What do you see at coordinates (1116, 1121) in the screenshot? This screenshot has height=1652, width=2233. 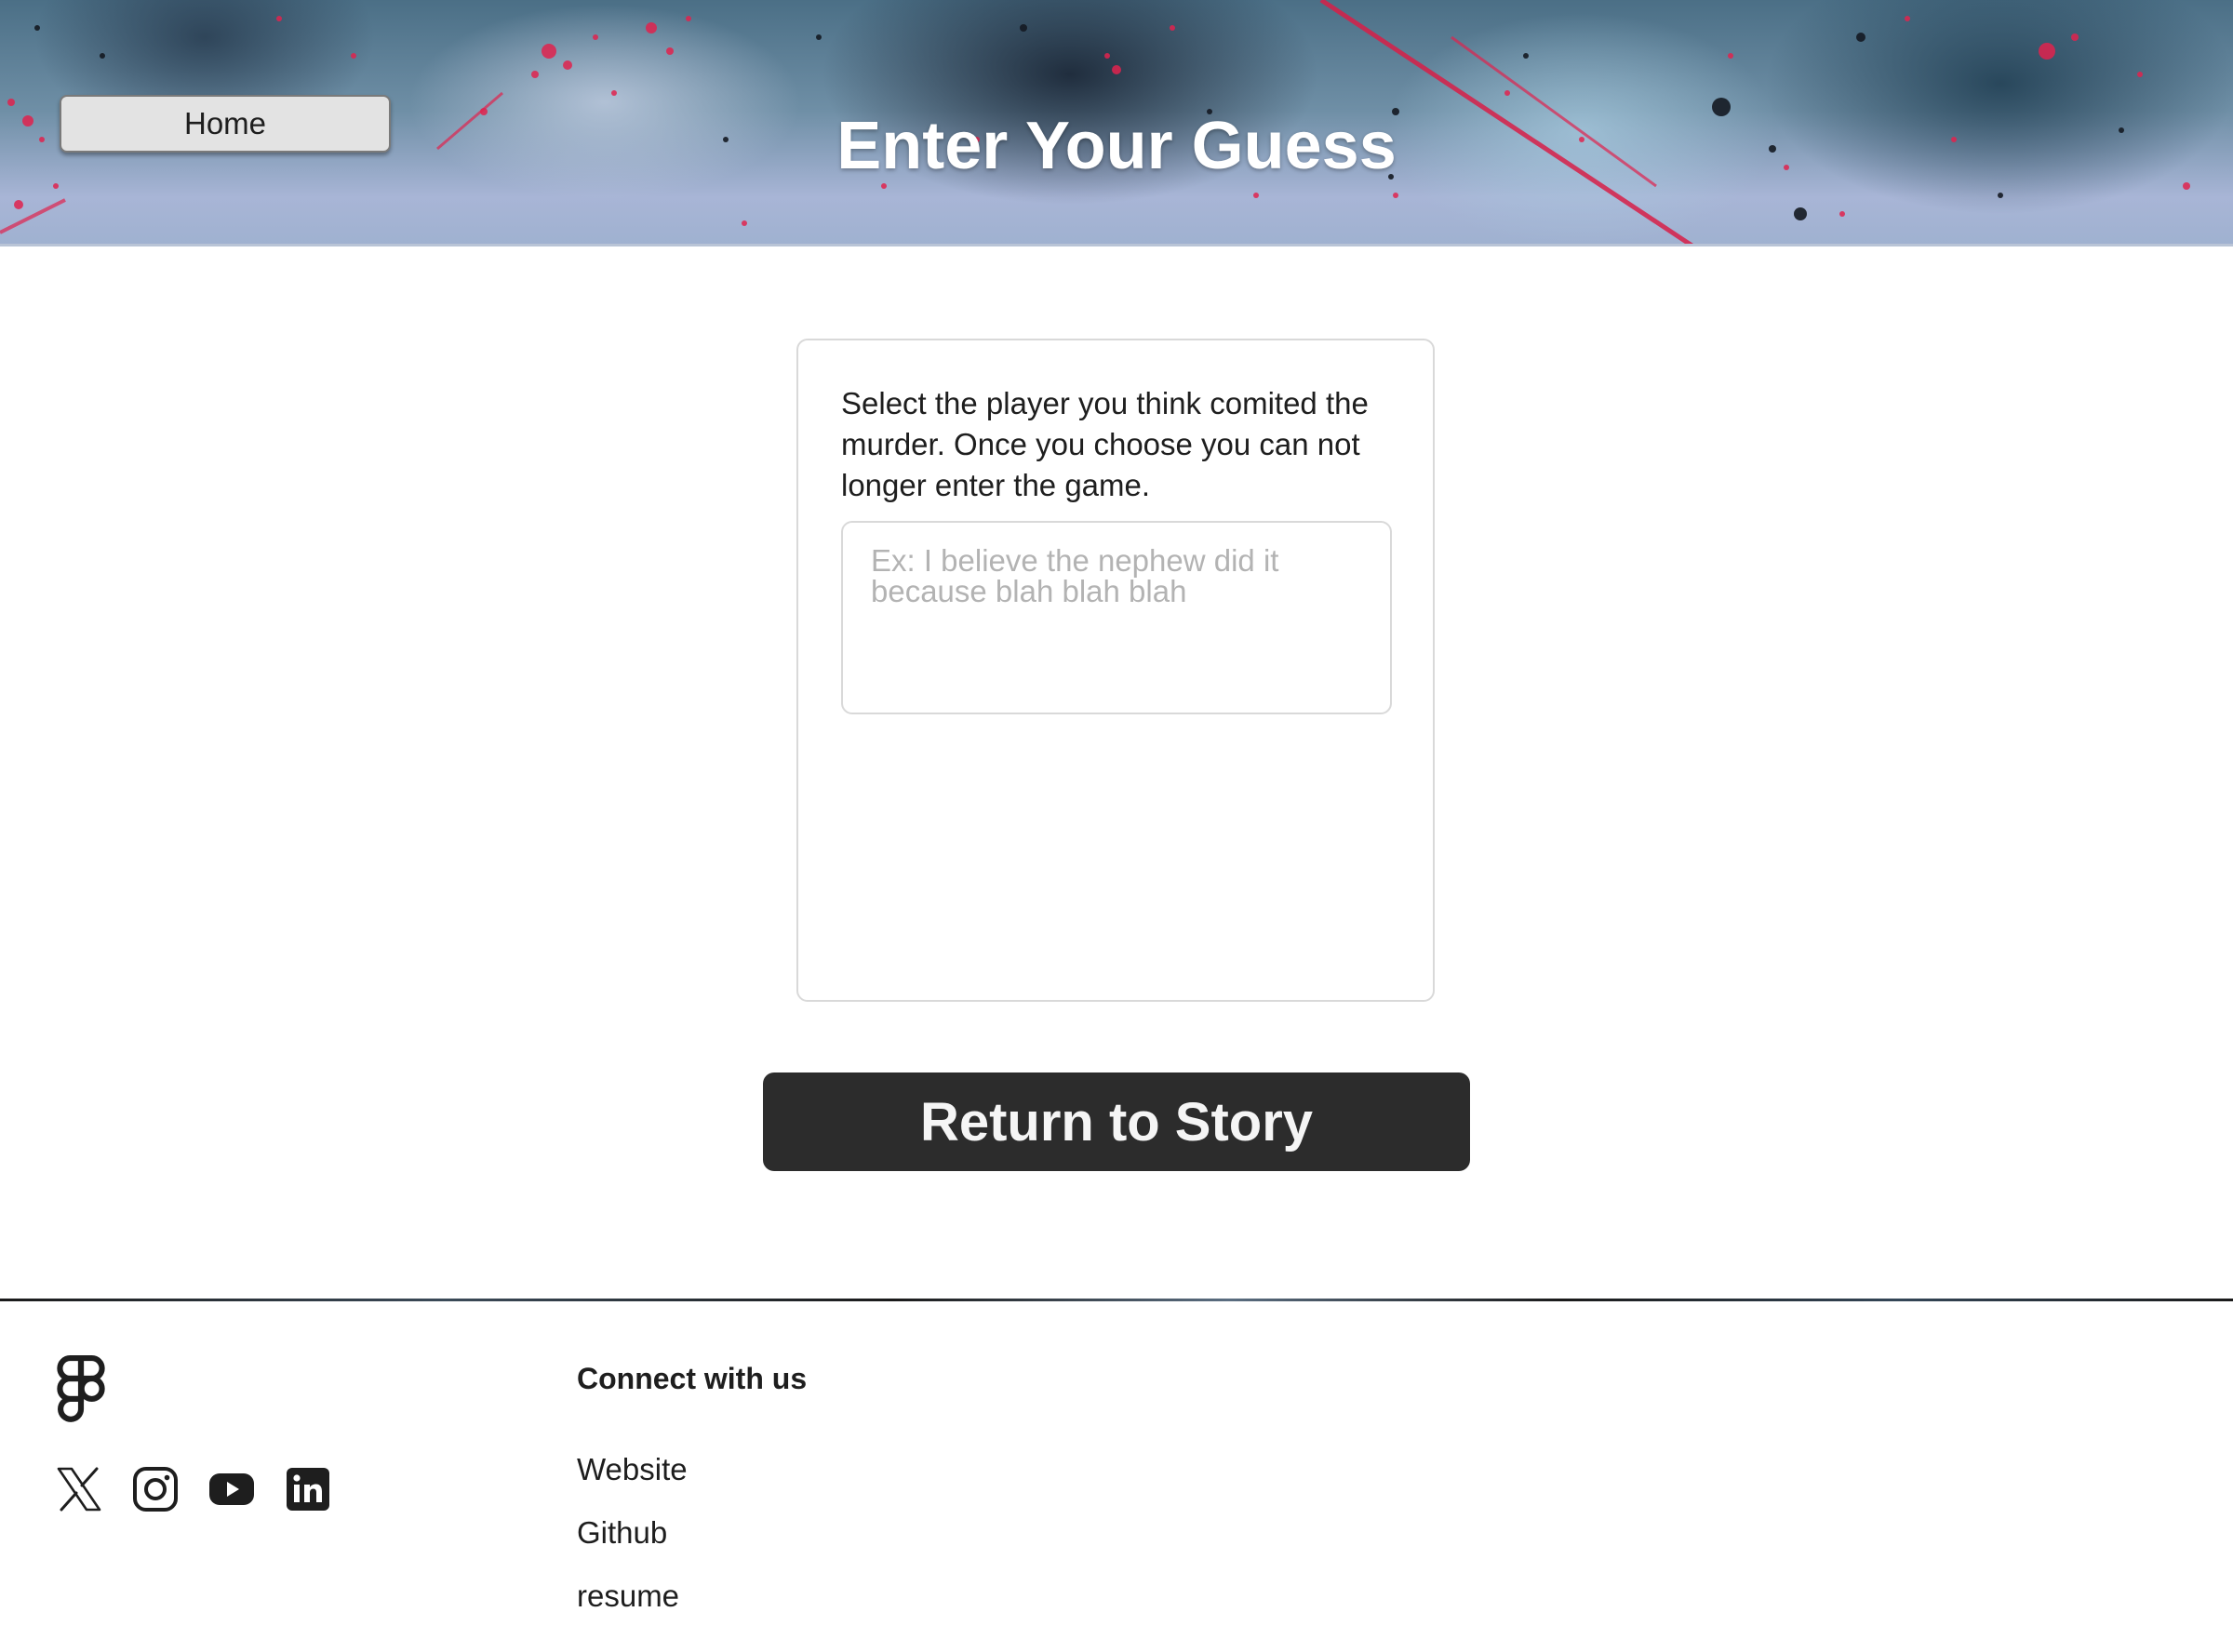 I see `return-to-story-button: Return to Story` at bounding box center [1116, 1121].